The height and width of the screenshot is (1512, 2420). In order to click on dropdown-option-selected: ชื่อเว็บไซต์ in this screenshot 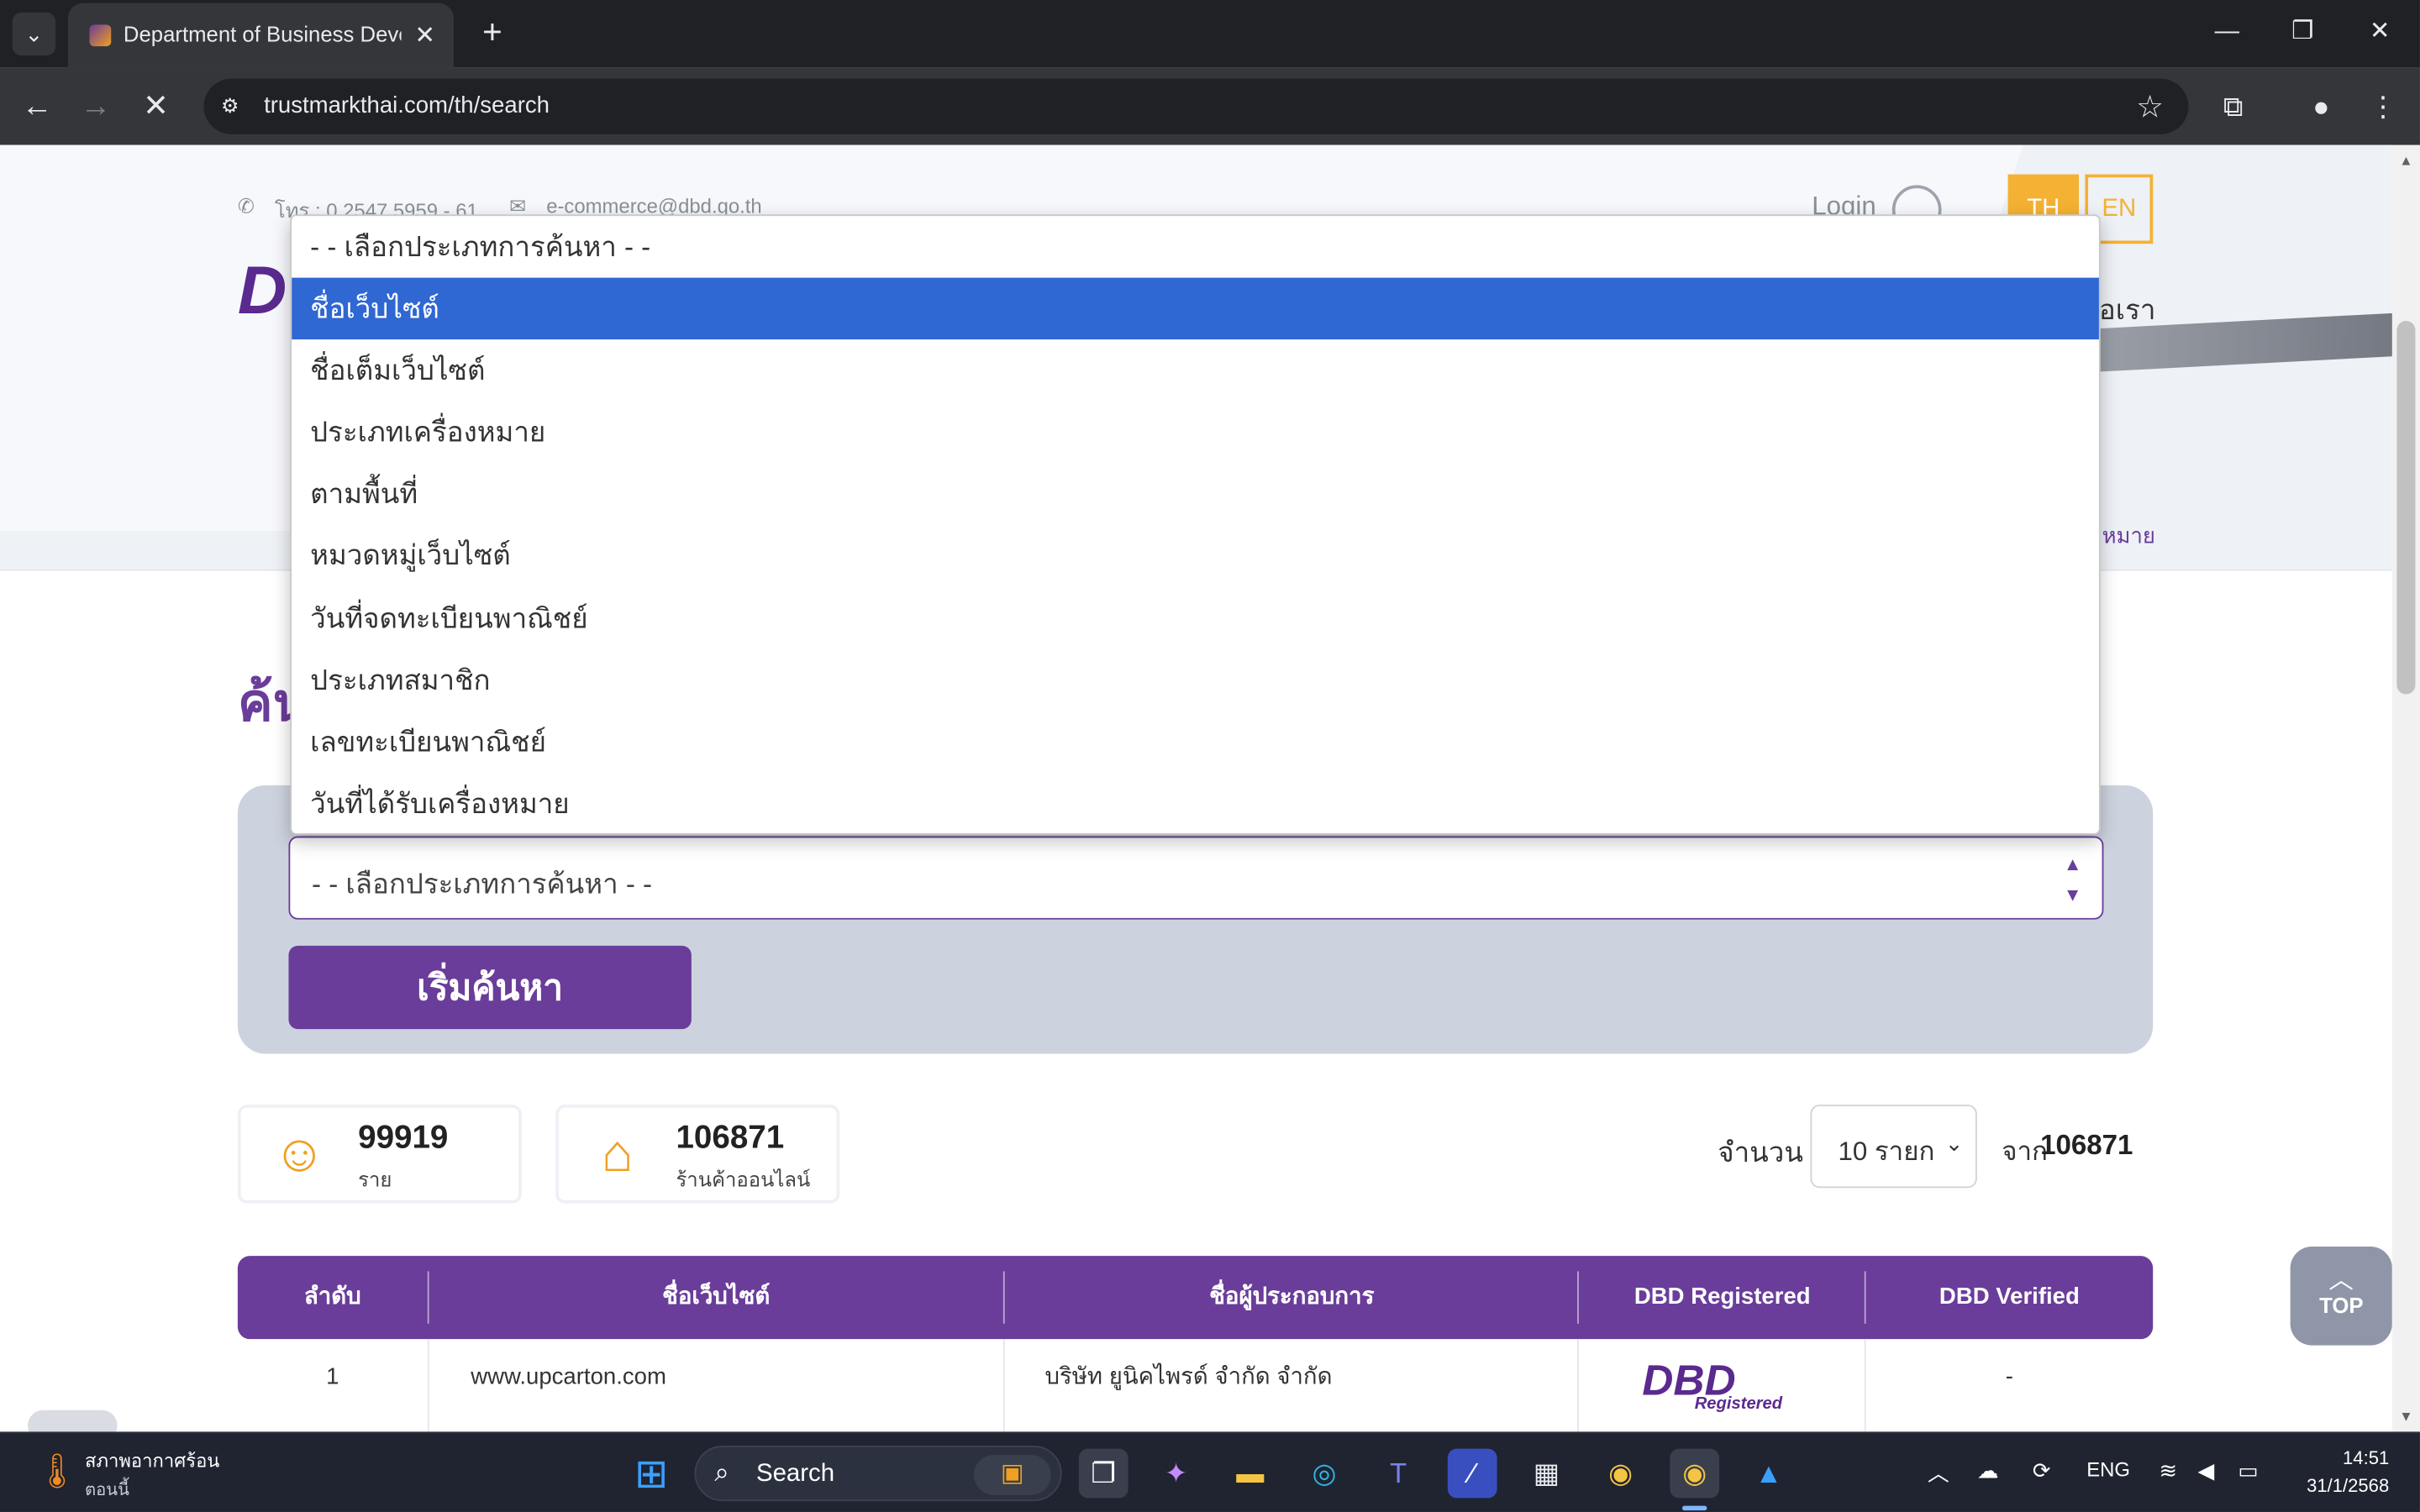, I will do `click(1195, 308)`.